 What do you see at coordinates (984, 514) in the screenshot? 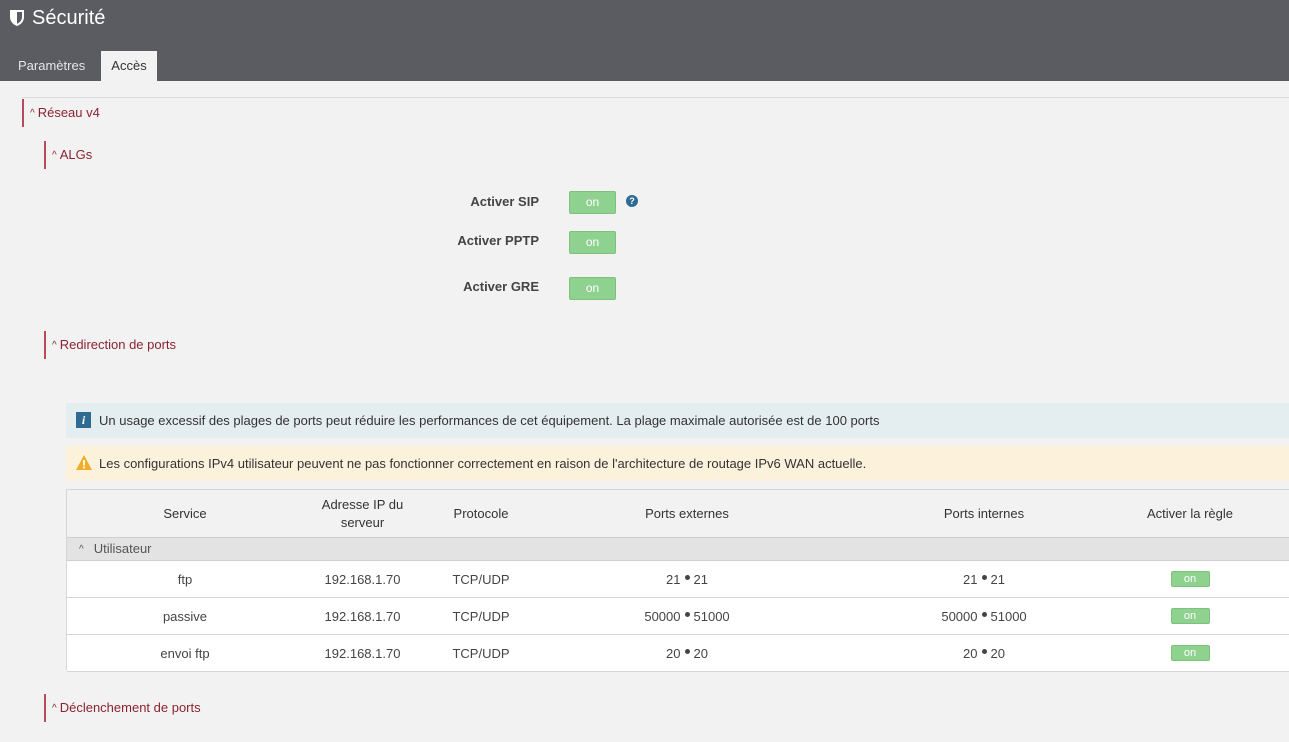
I see `col-ports-internes: Ports internes` at bounding box center [984, 514].